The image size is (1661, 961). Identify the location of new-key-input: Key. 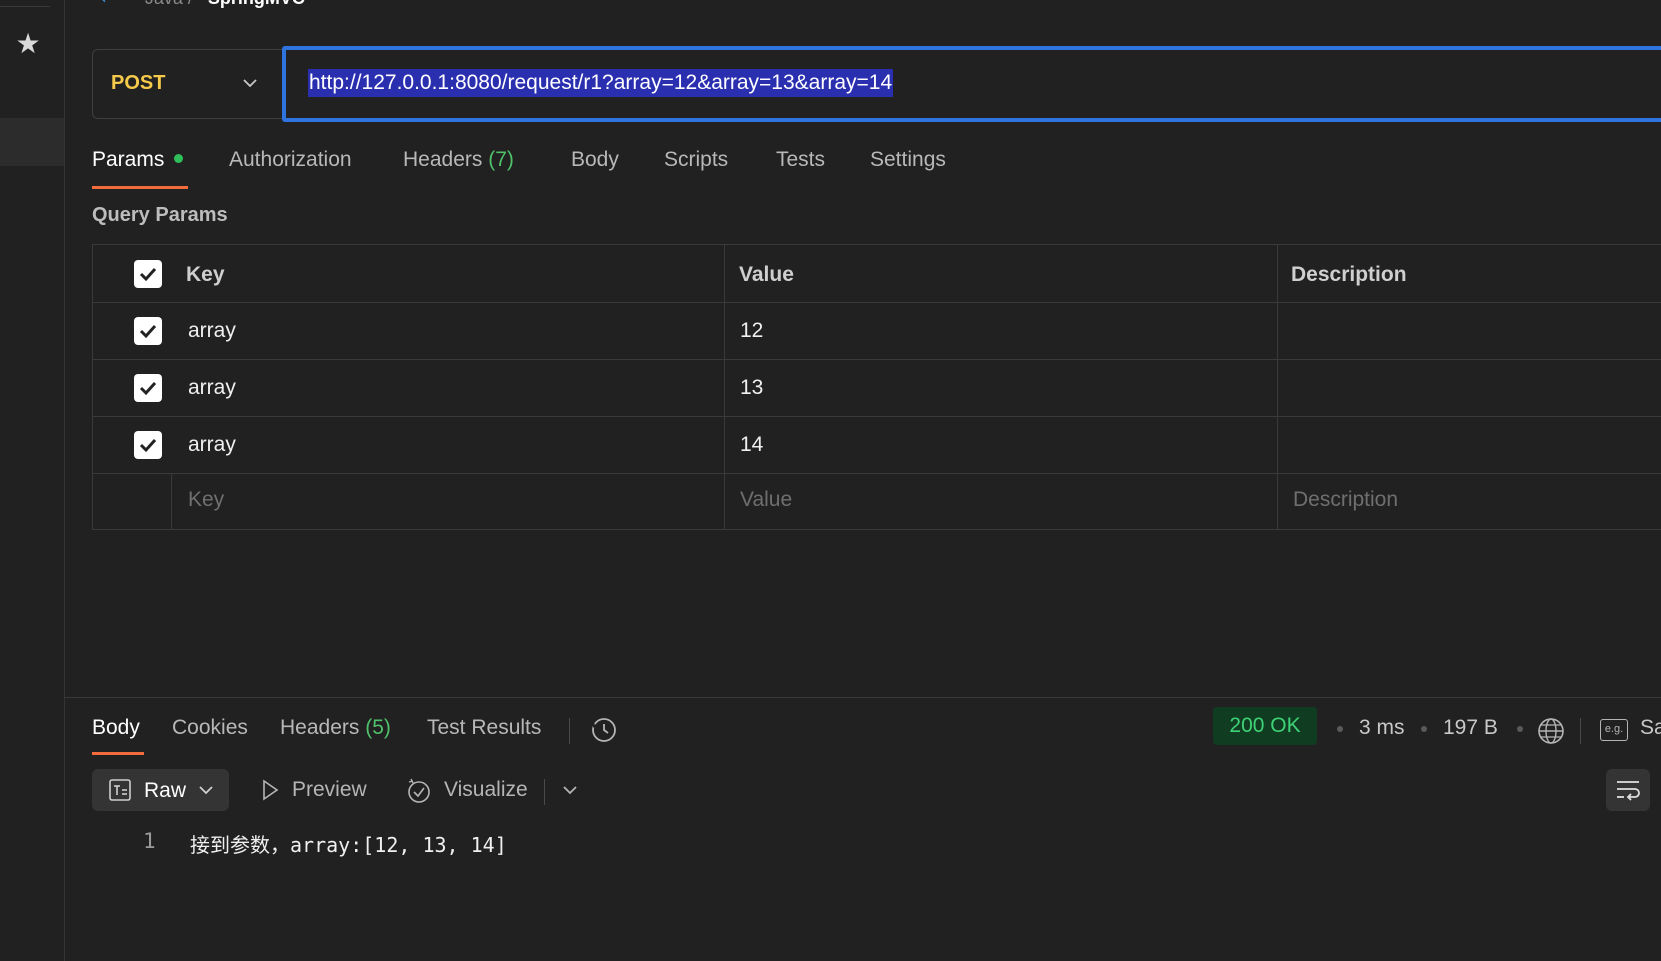
(206, 500).